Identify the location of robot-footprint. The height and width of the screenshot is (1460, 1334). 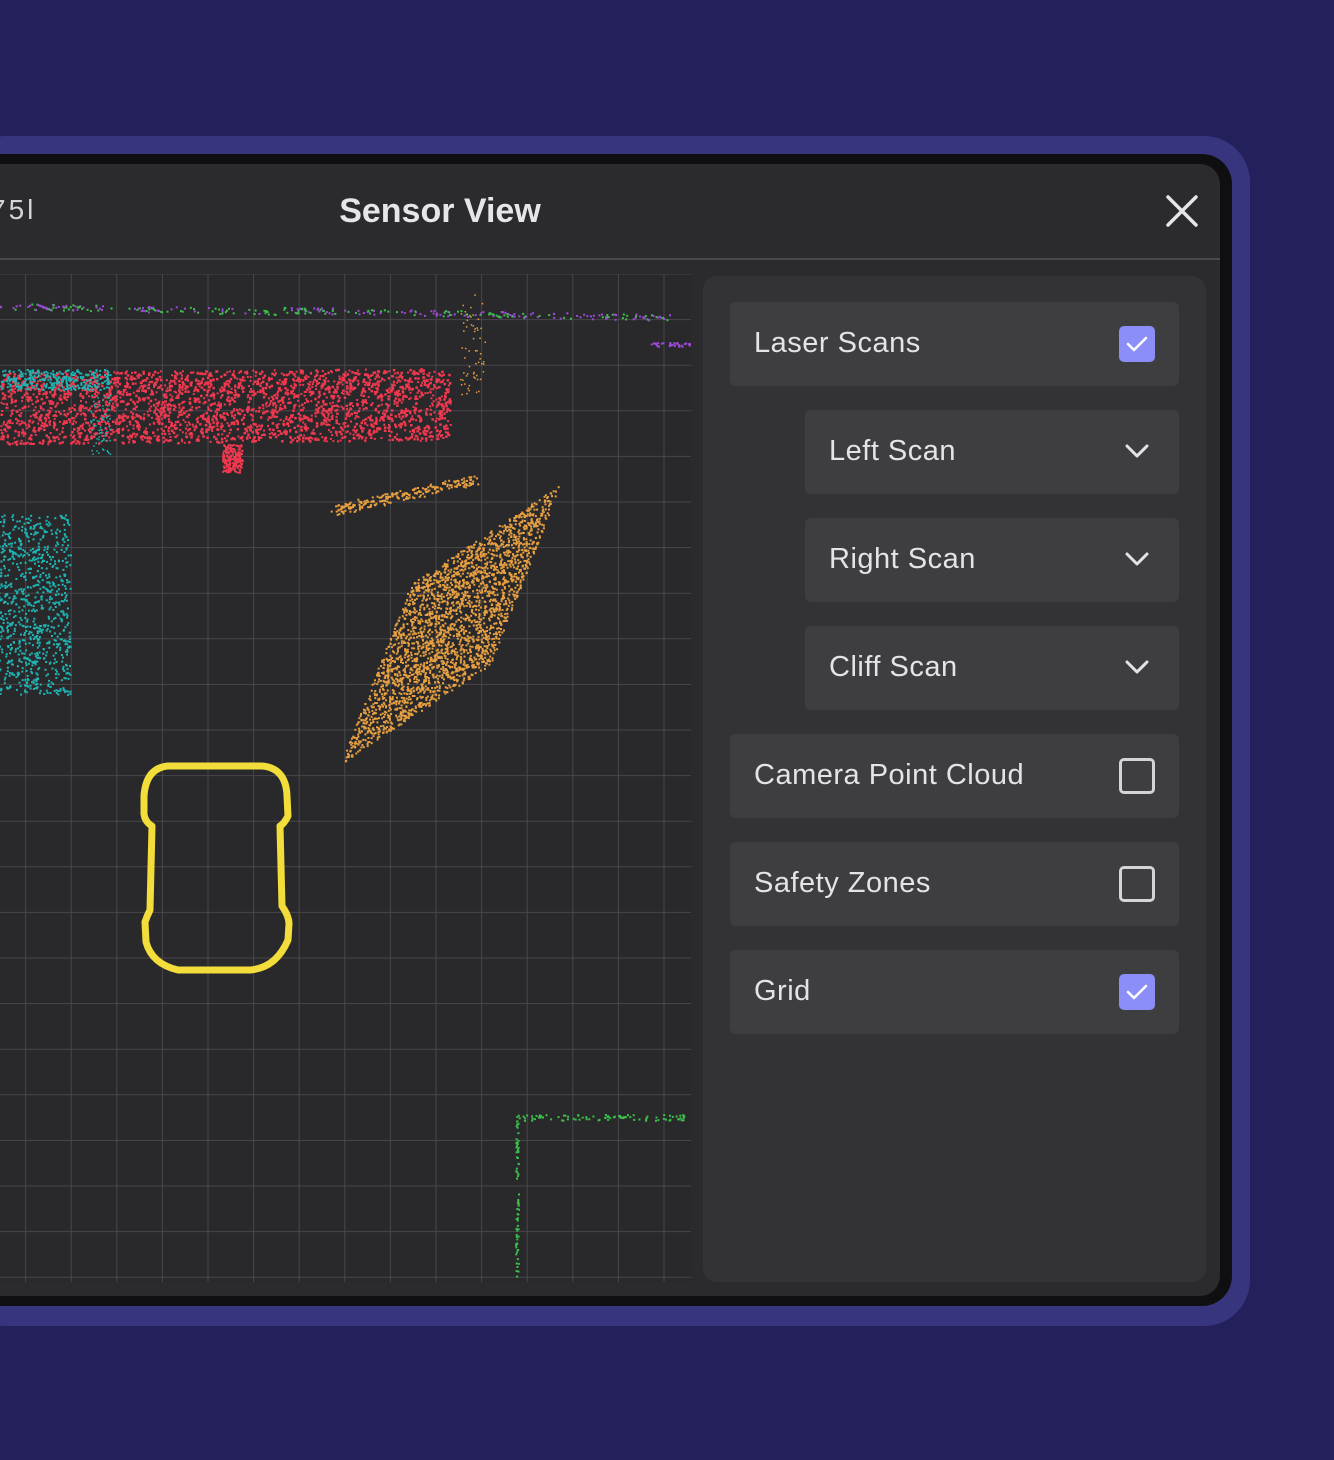
(216, 868).